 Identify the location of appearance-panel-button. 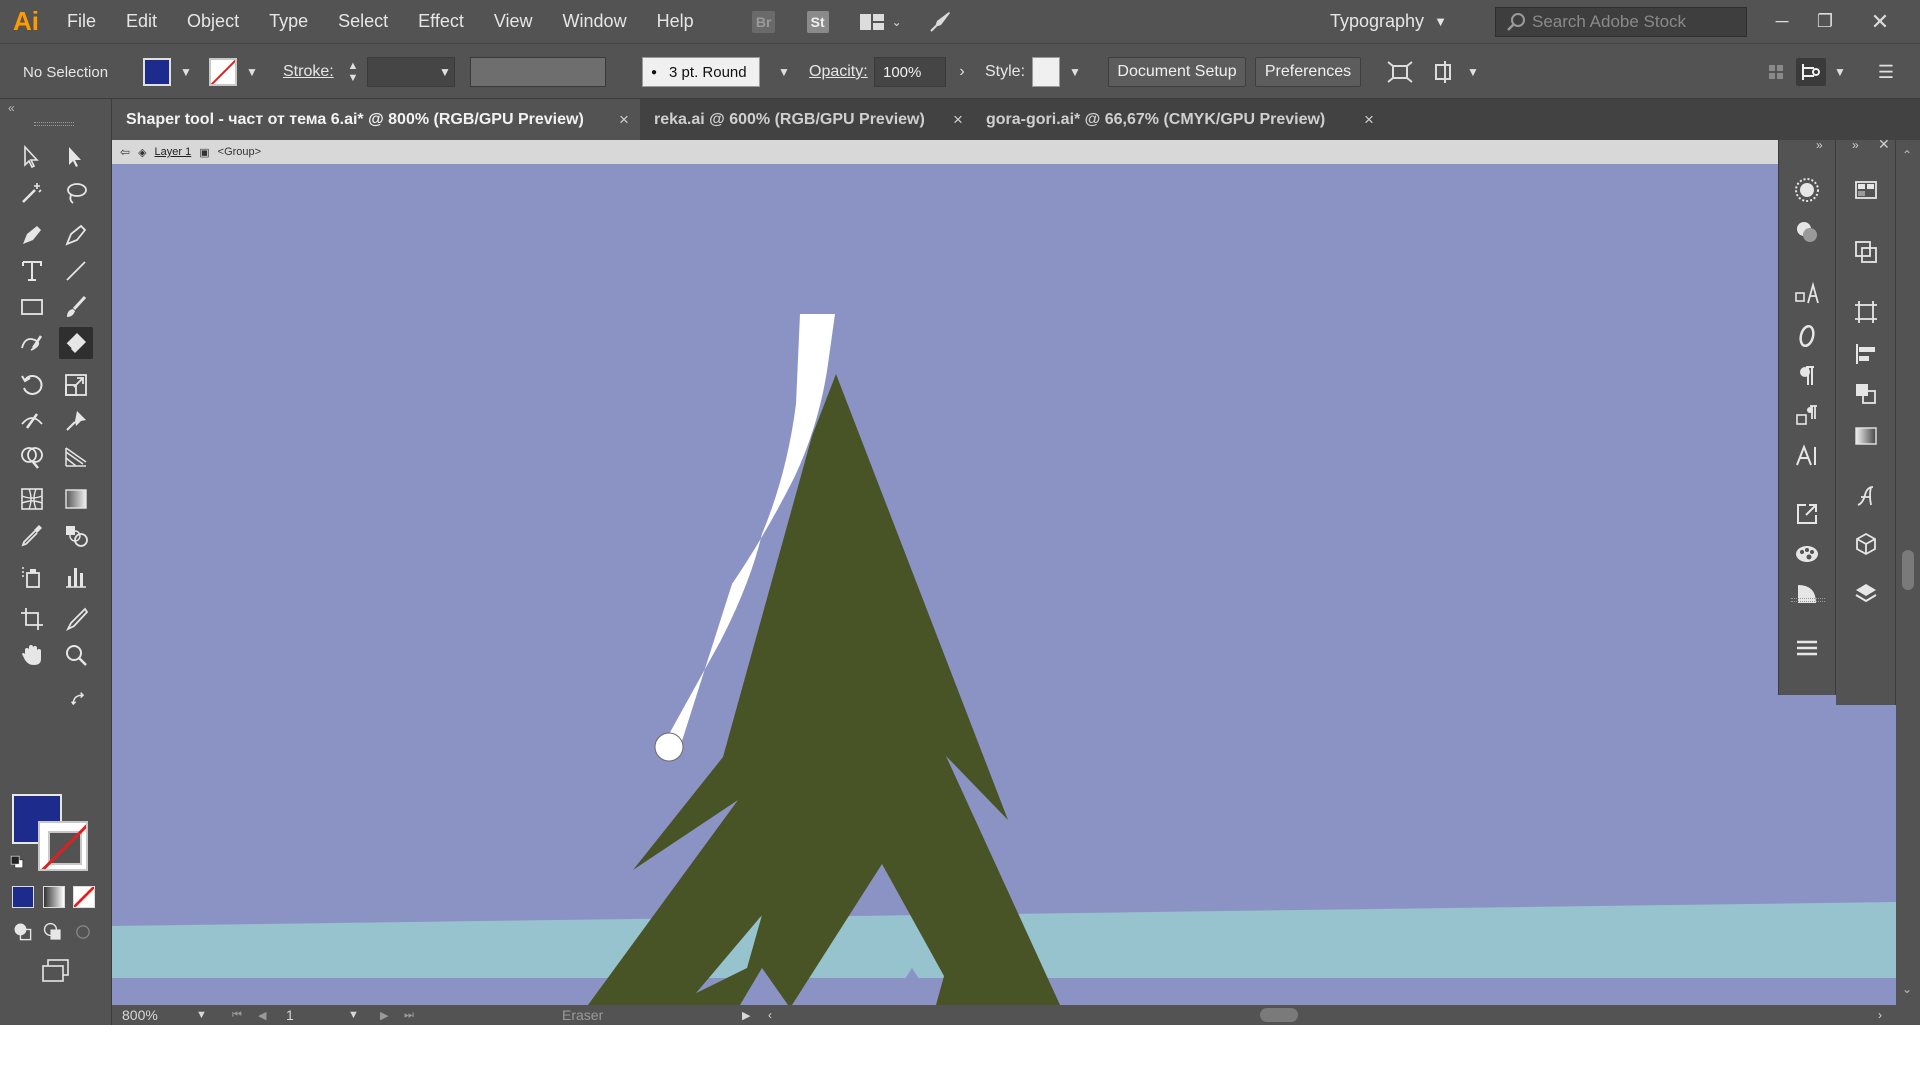
(1807, 232).